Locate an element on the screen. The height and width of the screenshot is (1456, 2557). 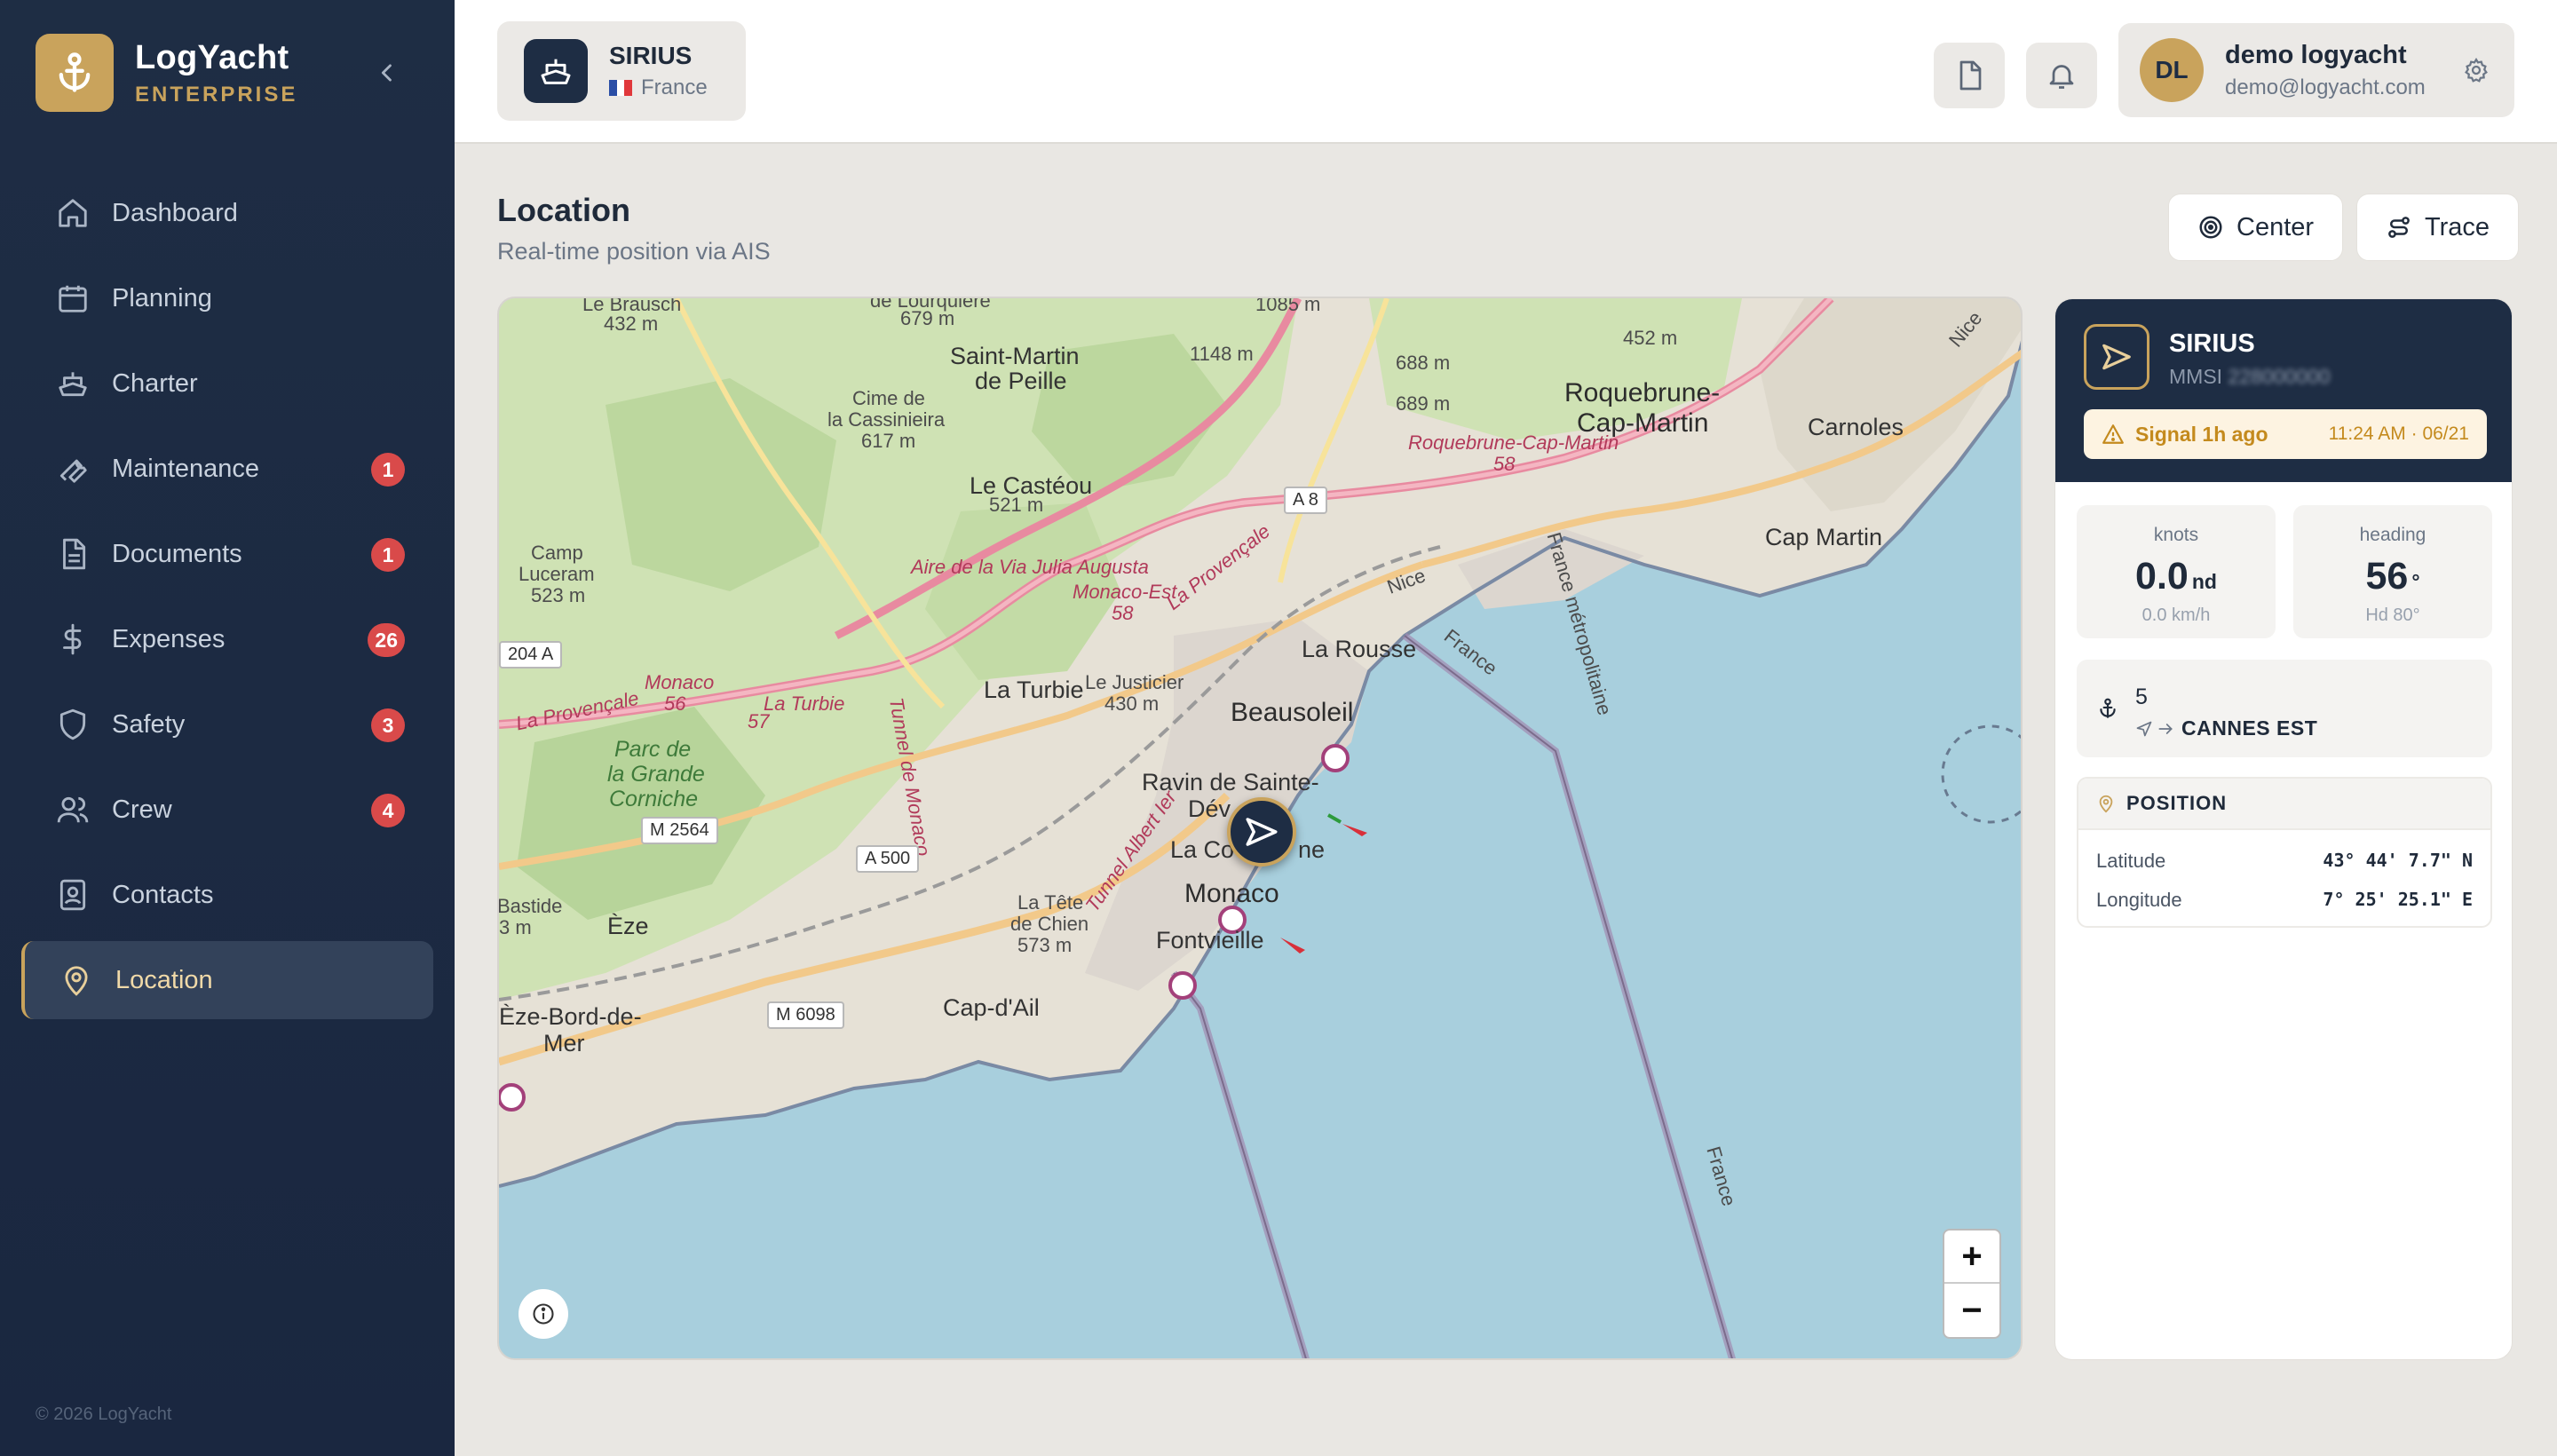
map-label: 1148 m is located at coordinates (1222, 354).